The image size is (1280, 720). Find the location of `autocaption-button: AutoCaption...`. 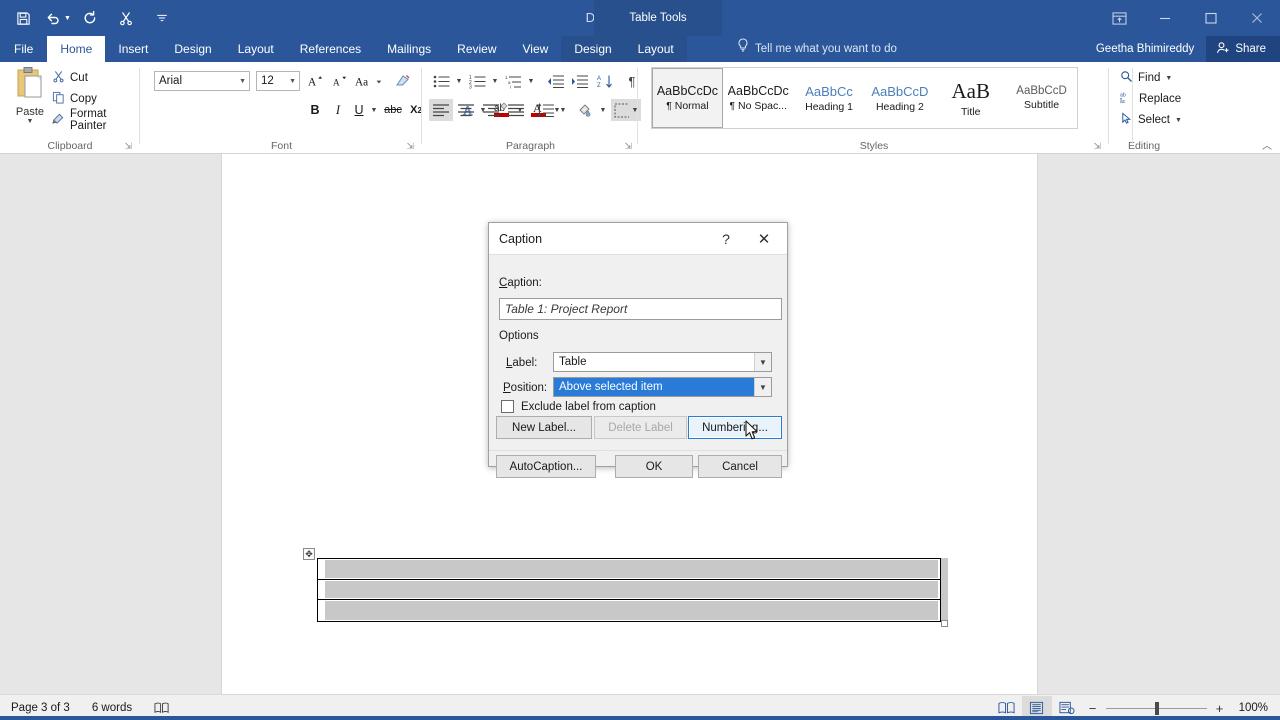

autocaption-button: AutoCaption... is located at coordinates (546, 466).